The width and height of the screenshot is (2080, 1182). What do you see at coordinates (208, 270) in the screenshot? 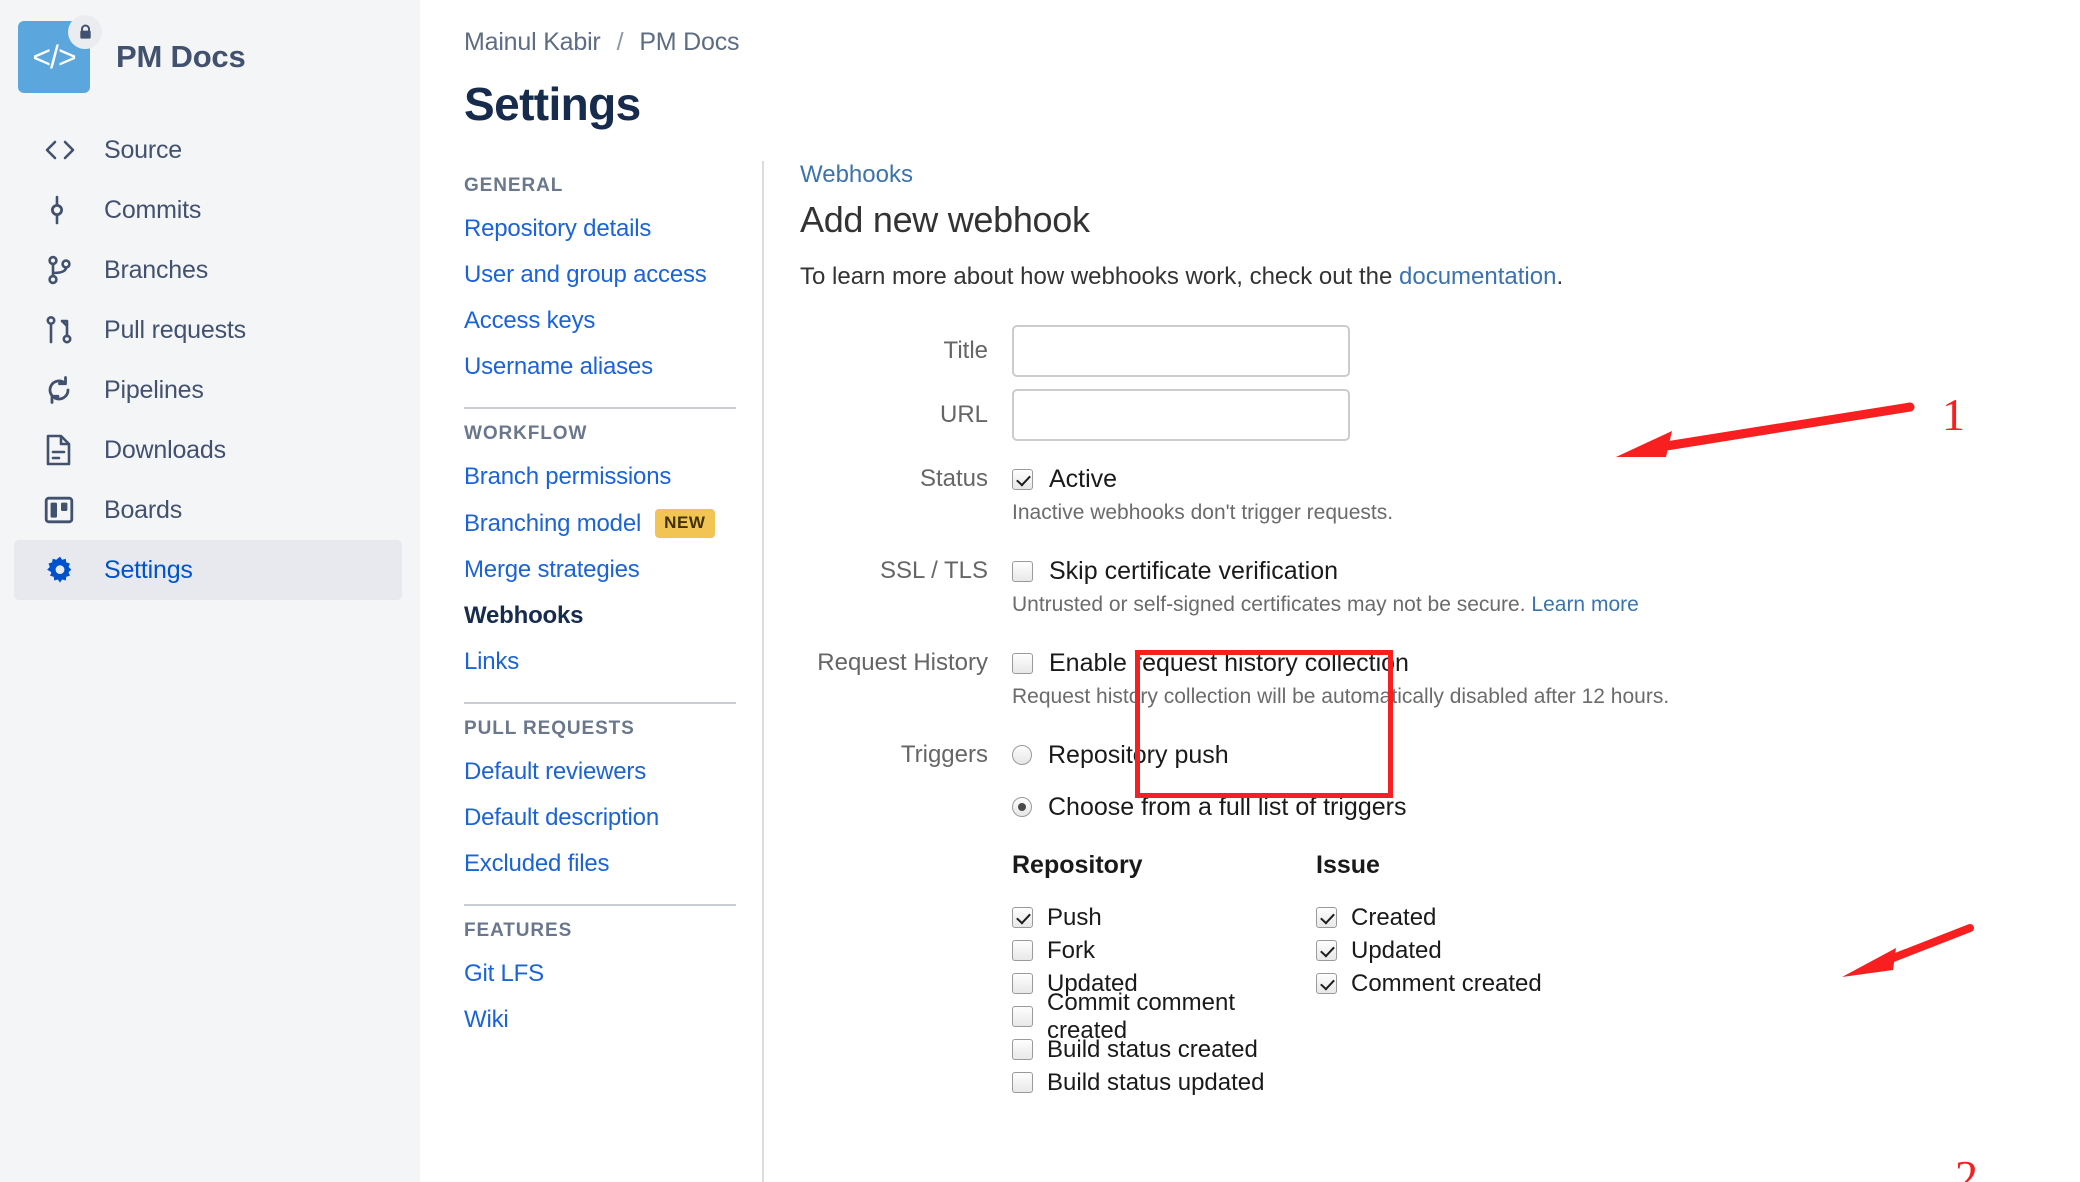
I see `sidebar-item-branches: Branches` at bounding box center [208, 270].